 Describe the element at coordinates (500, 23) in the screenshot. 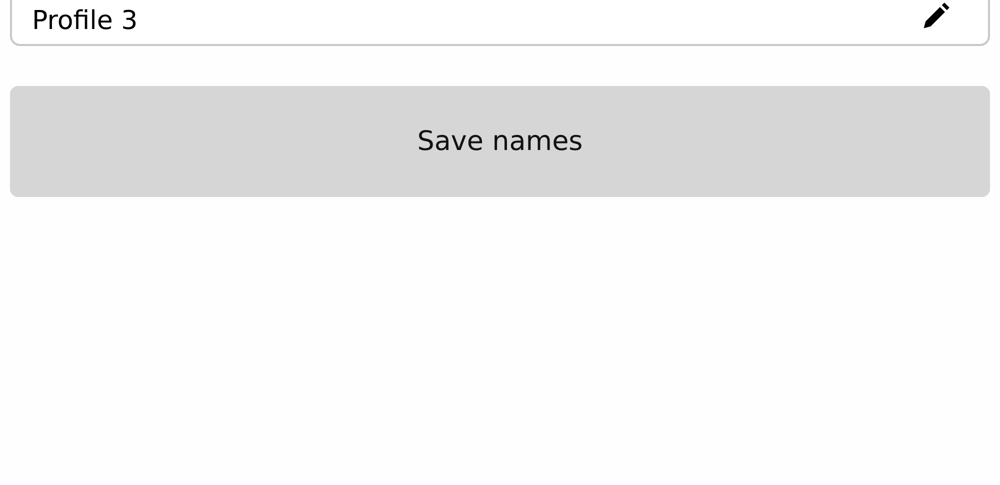

I see `name-field: Profile 3` at that location.